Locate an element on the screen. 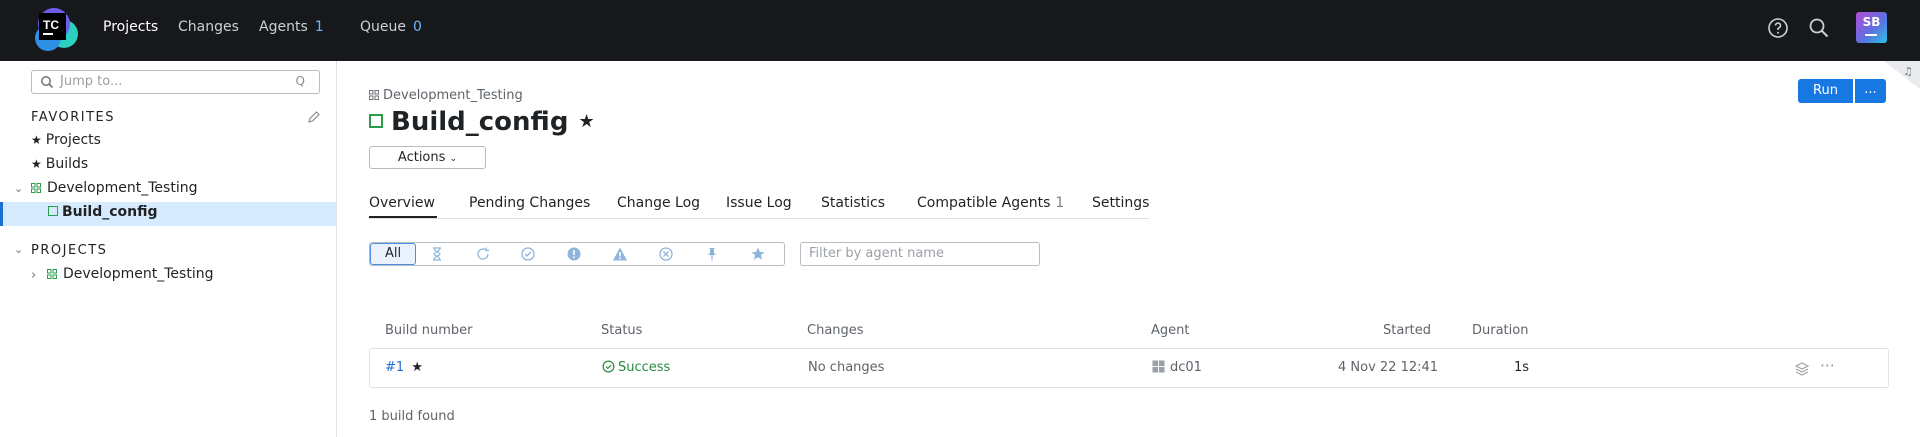 This screenshot has height=437, width=1920. project-development-testing: Development_Testing is located at coordinates (130, 274).